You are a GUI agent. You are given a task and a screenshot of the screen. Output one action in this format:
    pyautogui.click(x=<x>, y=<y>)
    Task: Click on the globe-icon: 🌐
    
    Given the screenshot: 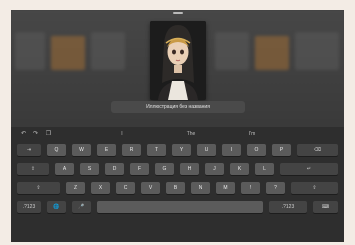 What is the action you would take?
    pyautogui.click(x=56, y=207)
    